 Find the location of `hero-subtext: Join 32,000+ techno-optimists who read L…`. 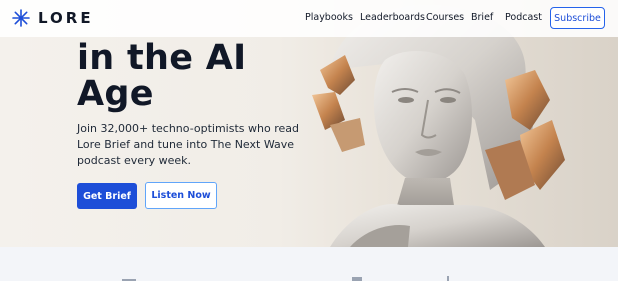

hero-subtext: Join 32,000+ techno-optimists who read L… is located at coordinates (188, 144).